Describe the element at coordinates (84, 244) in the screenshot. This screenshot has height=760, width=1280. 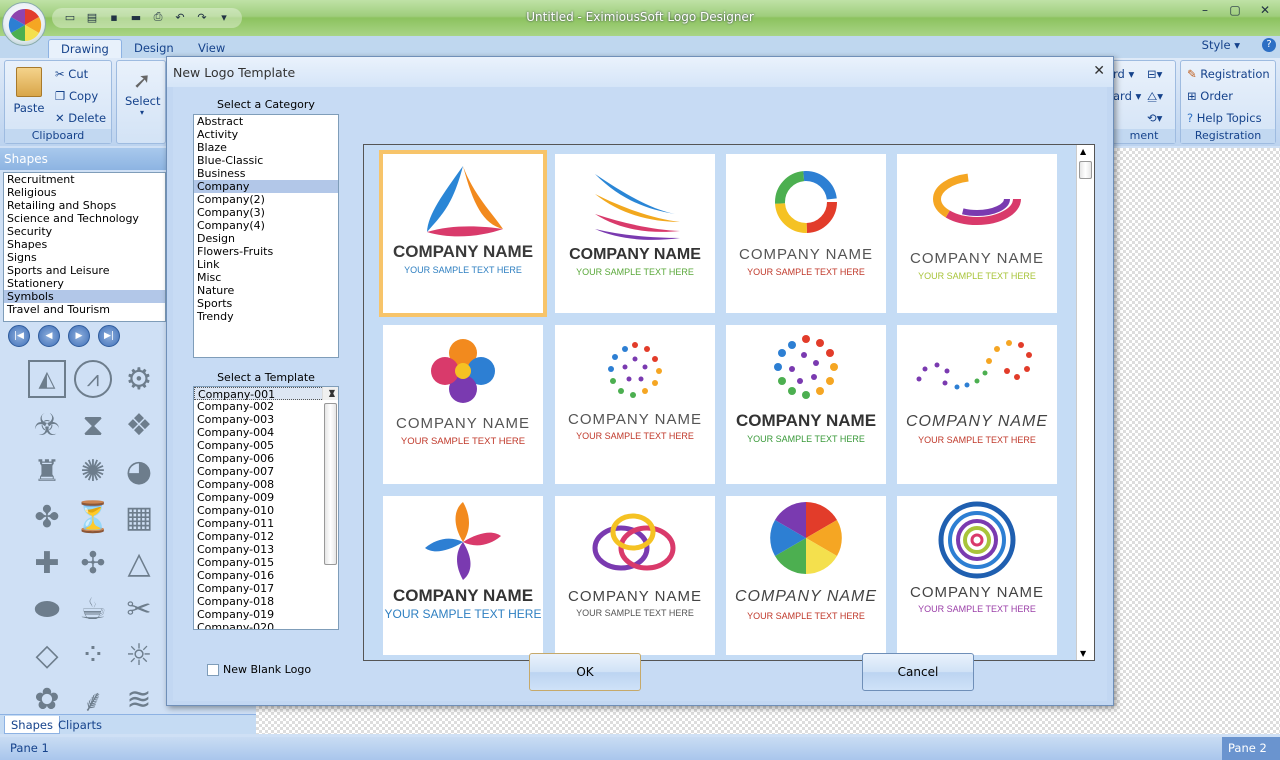
I see `list-item: Shapes` at that location.